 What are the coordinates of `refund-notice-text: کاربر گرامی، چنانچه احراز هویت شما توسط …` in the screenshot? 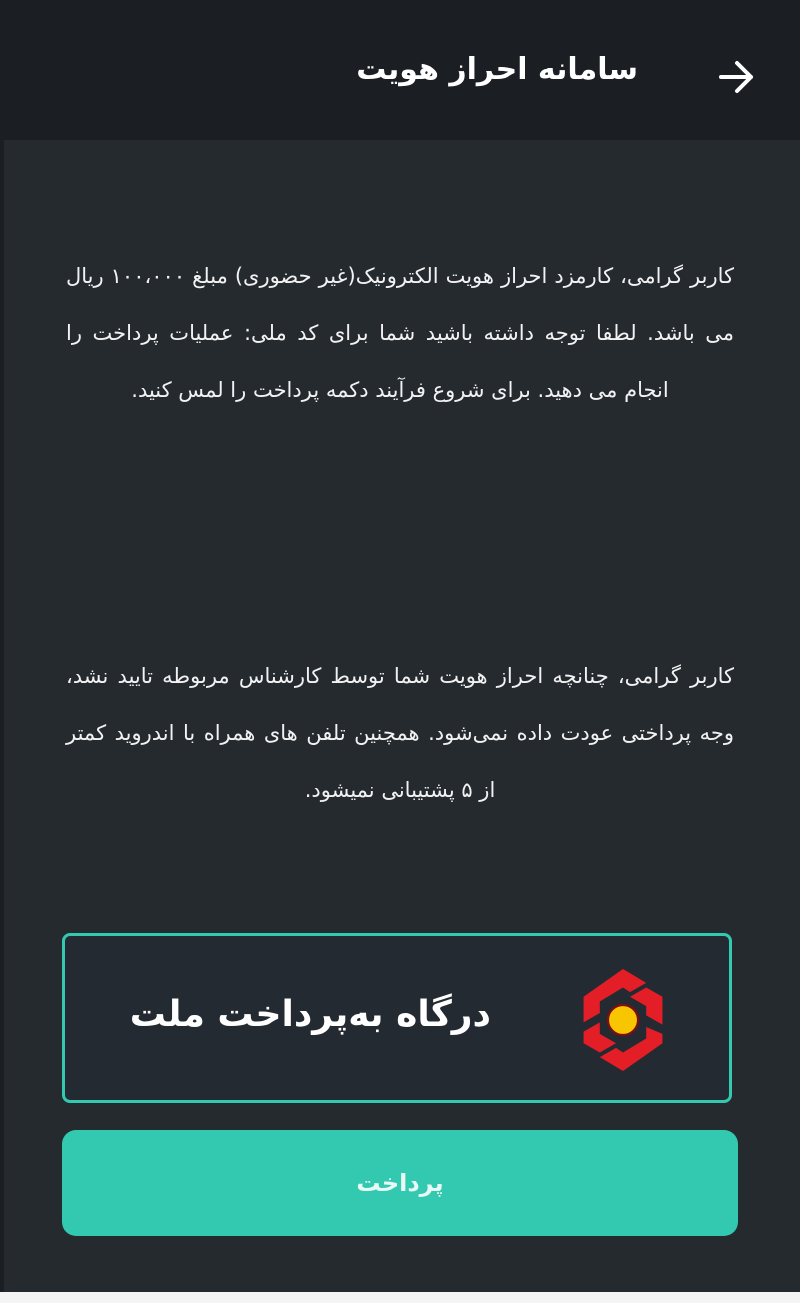 It's located at (400, 733).